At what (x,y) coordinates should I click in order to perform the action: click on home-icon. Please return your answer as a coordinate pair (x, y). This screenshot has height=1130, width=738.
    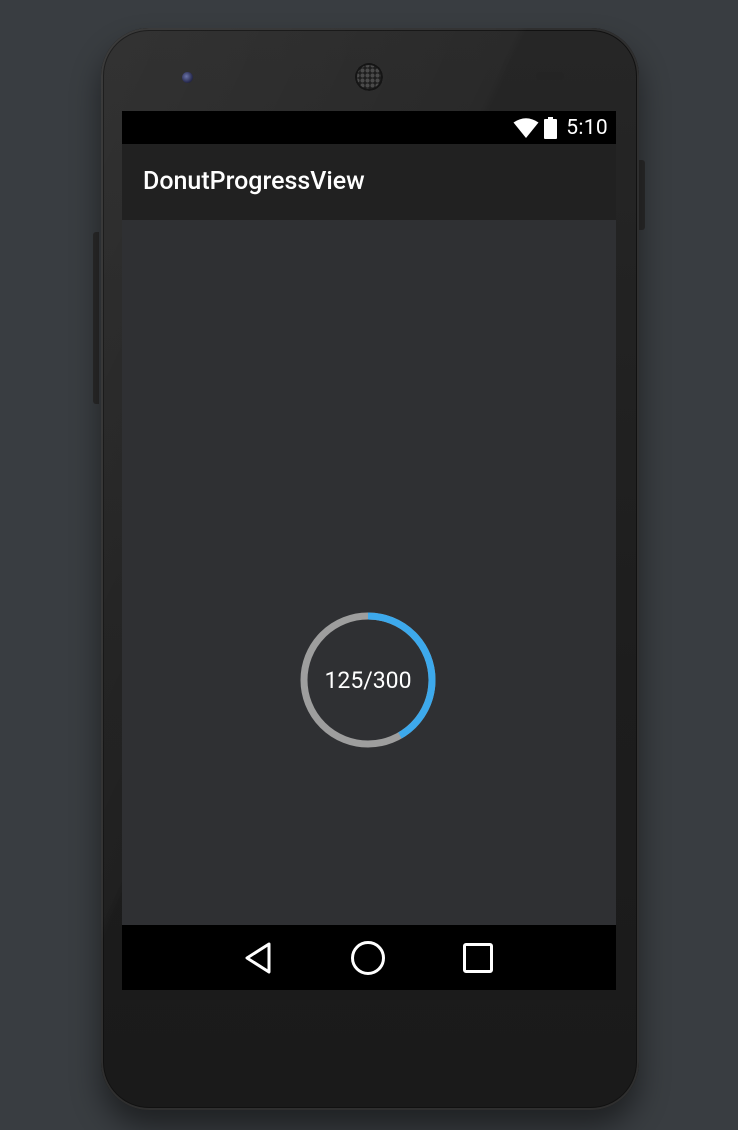
    Looking at the image, I should click on (368, 957).